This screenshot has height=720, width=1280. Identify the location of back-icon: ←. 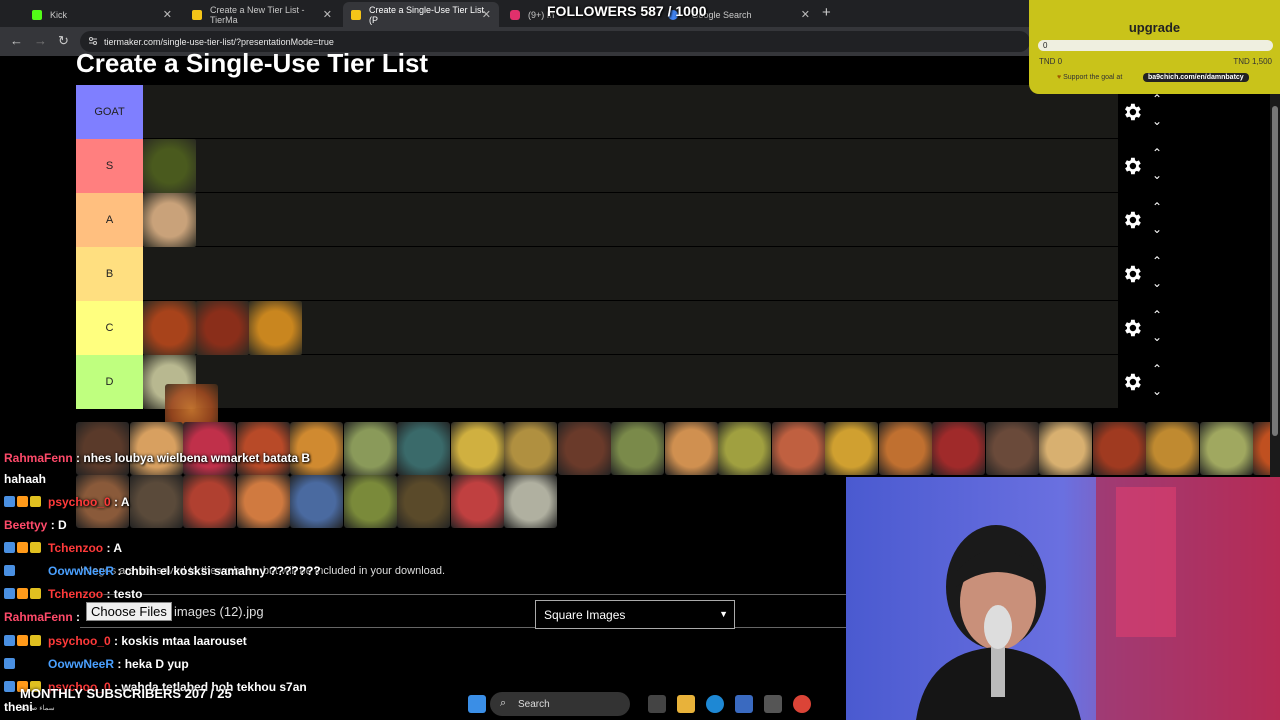
(16, 40).